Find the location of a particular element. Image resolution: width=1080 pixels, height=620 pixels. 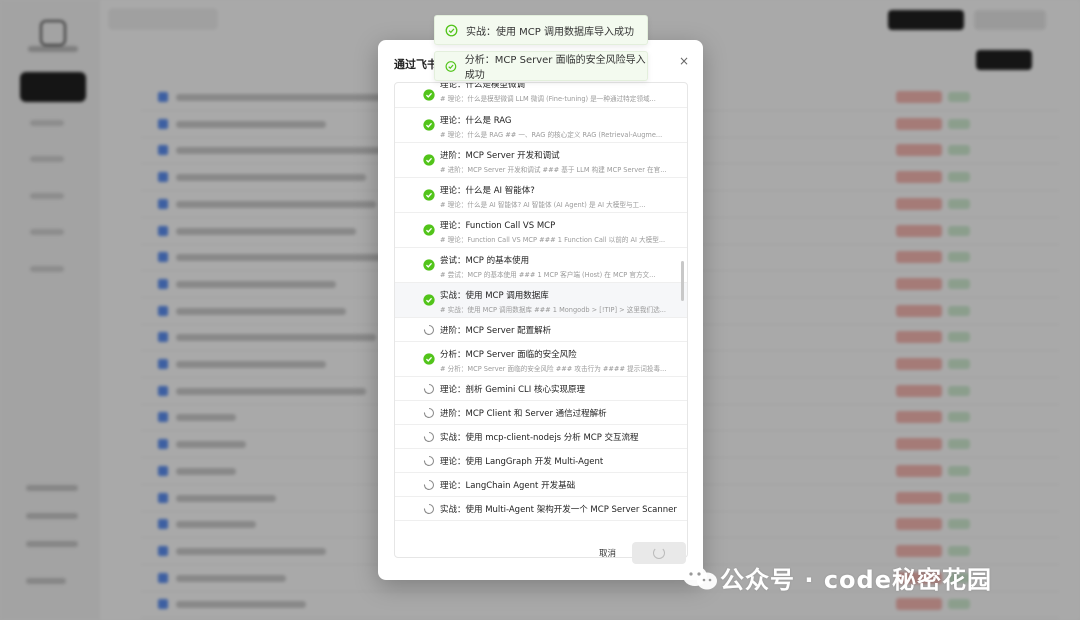

watermark: 公众号 · code秘密花园 is located at coordinates (836, 577).